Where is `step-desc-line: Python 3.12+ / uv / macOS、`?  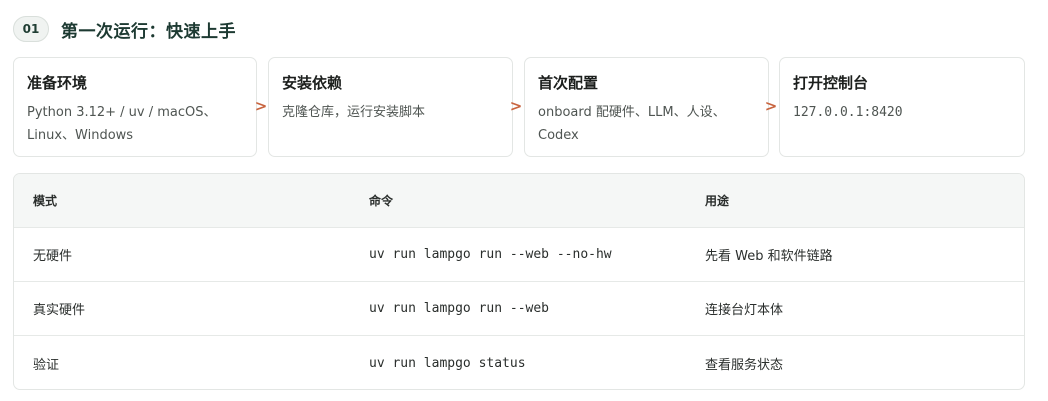
step-desc-line: Python 3.12+ / uv / macOS、 is located at coordinates (122, 112).